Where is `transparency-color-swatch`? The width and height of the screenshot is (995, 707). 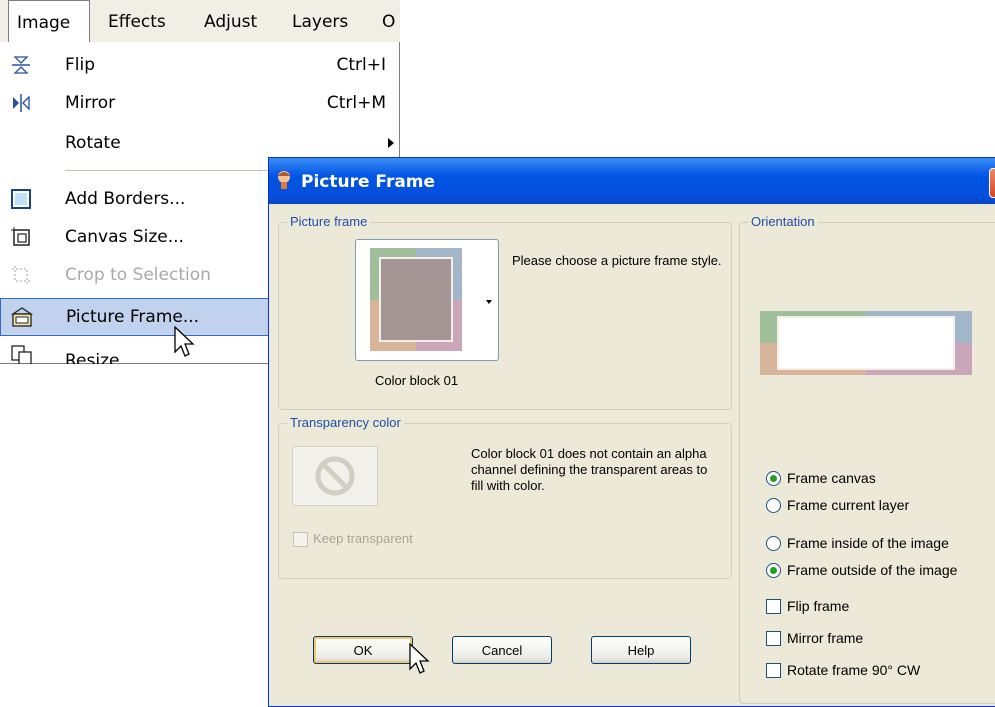
transparency-color-swatch is located at coordinates (335, 476).